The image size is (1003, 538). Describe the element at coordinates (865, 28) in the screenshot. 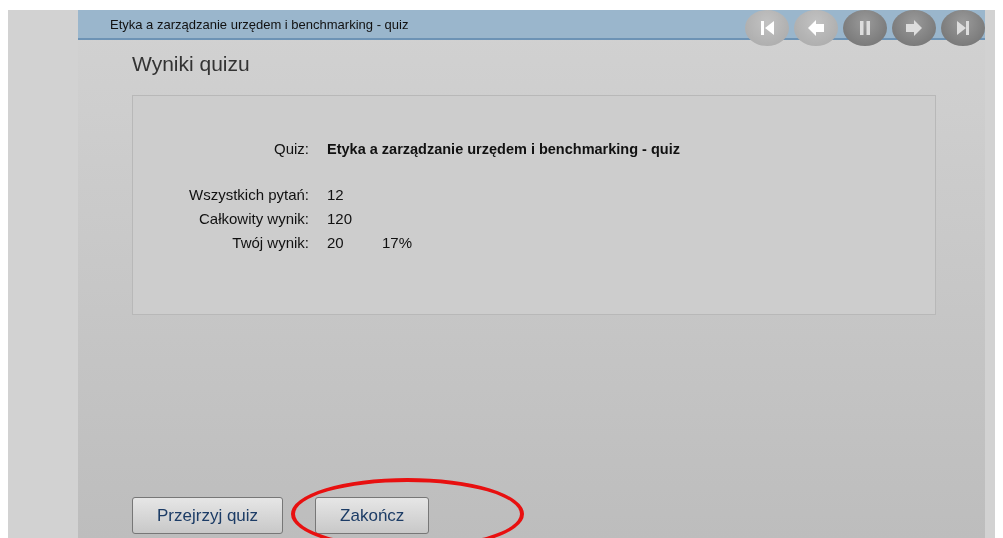

I see `pause-button` at that location.